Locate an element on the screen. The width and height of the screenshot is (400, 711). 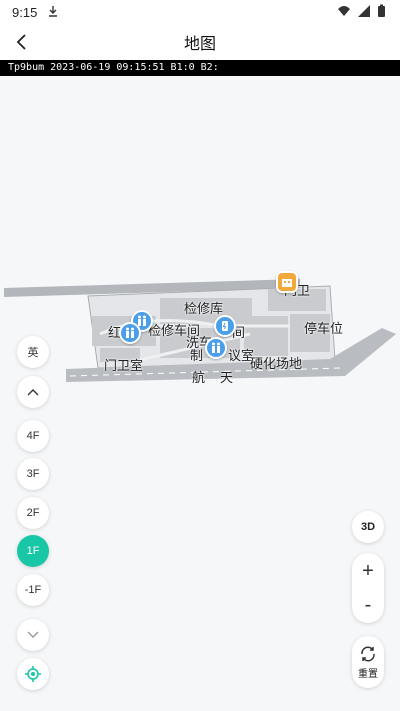
charging-icon is located at coordinates (225, 326).